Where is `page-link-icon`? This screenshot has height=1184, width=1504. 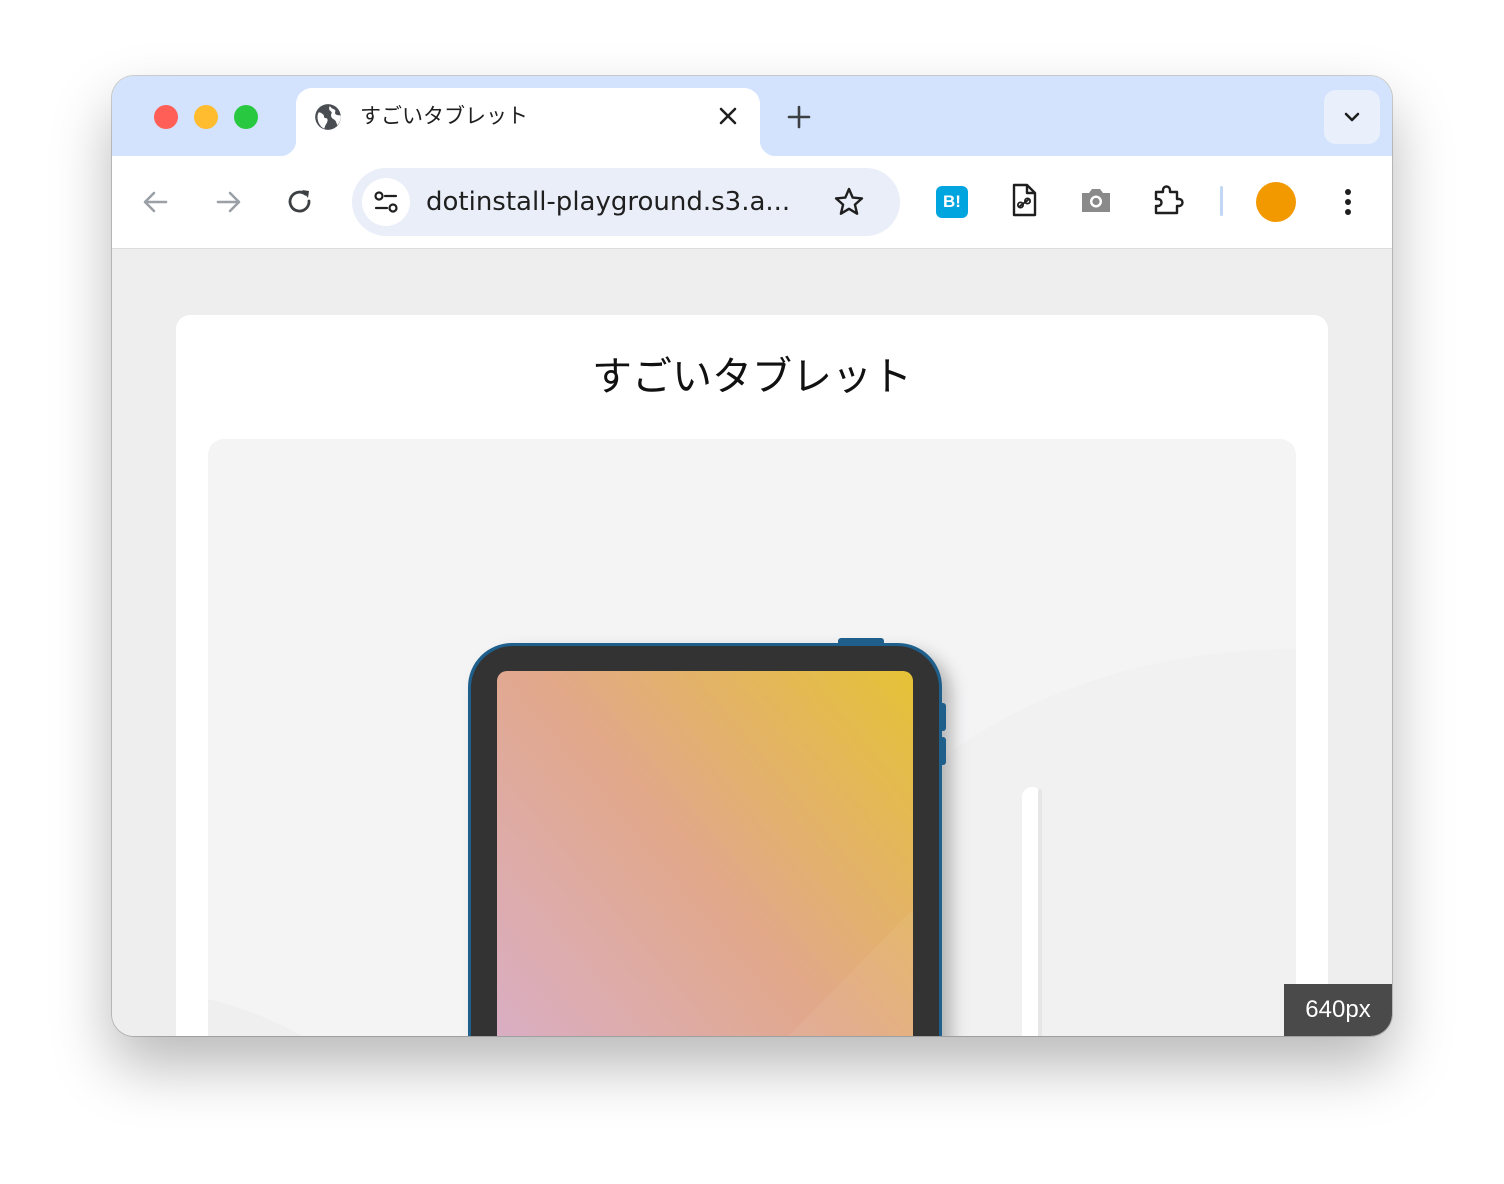
page-link-icon is located at coordinates (1024, 200).